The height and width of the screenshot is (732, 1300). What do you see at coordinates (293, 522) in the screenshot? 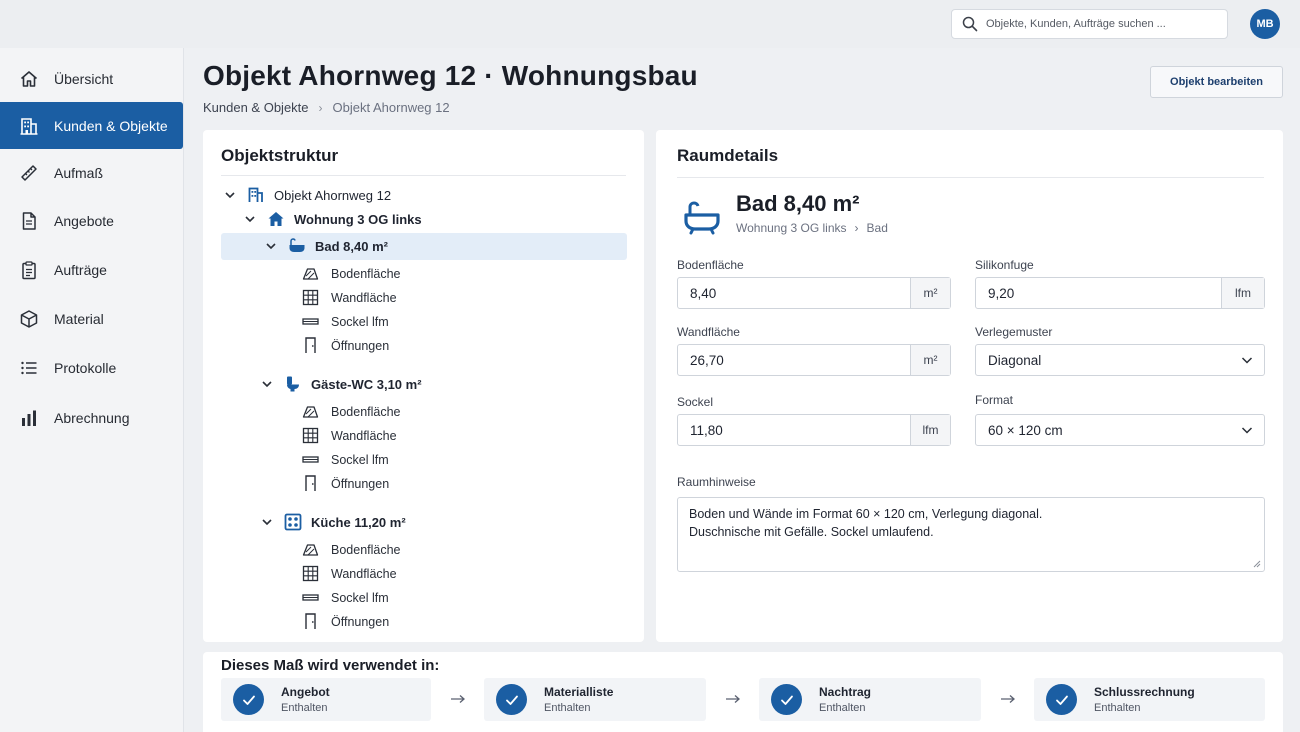
I see `stove-icon` at bounding box center [293, 522].